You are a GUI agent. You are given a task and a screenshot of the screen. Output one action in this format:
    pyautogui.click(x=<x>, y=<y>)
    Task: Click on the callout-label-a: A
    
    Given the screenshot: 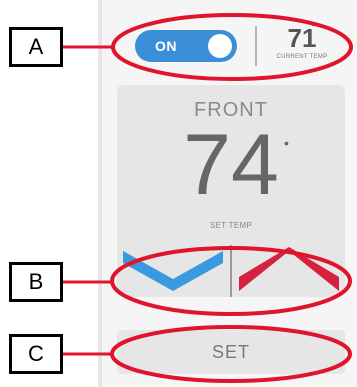 What is the action you would take?
    pyautogui.click(x=36, y=47)
    